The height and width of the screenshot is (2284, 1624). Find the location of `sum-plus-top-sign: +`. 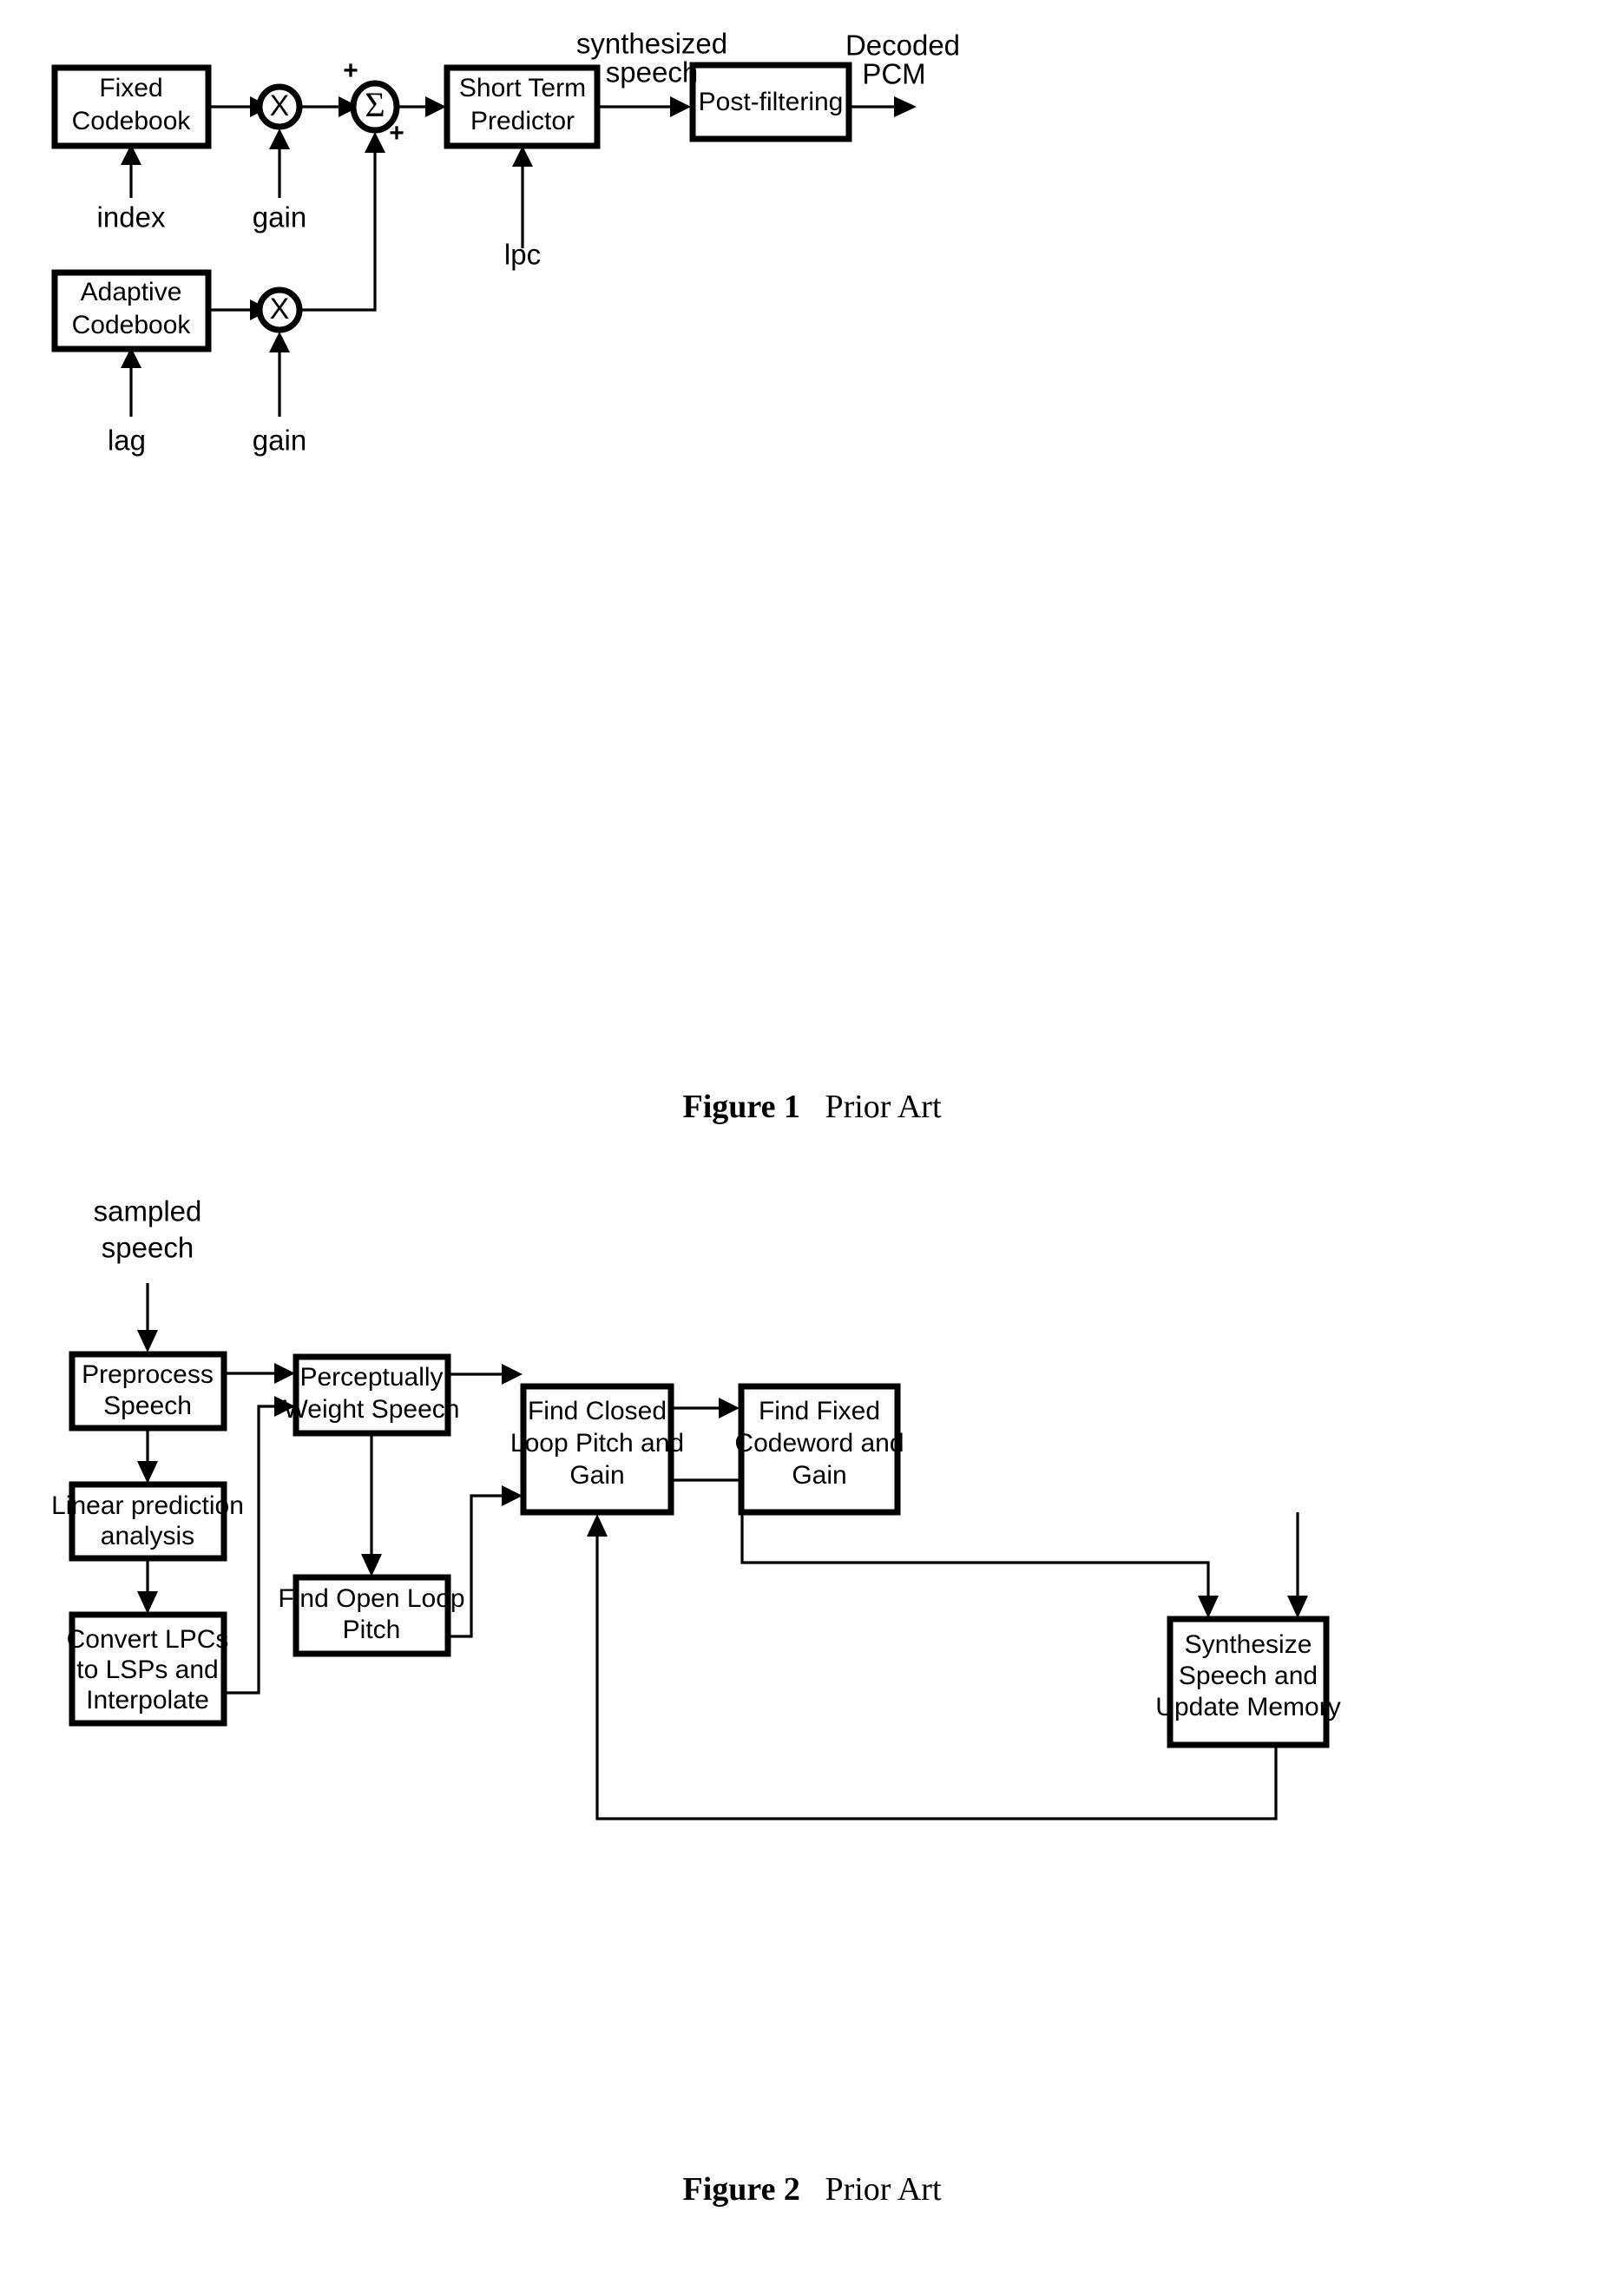

sum-plus-top-sign: + is located at coordinates (350, 70).